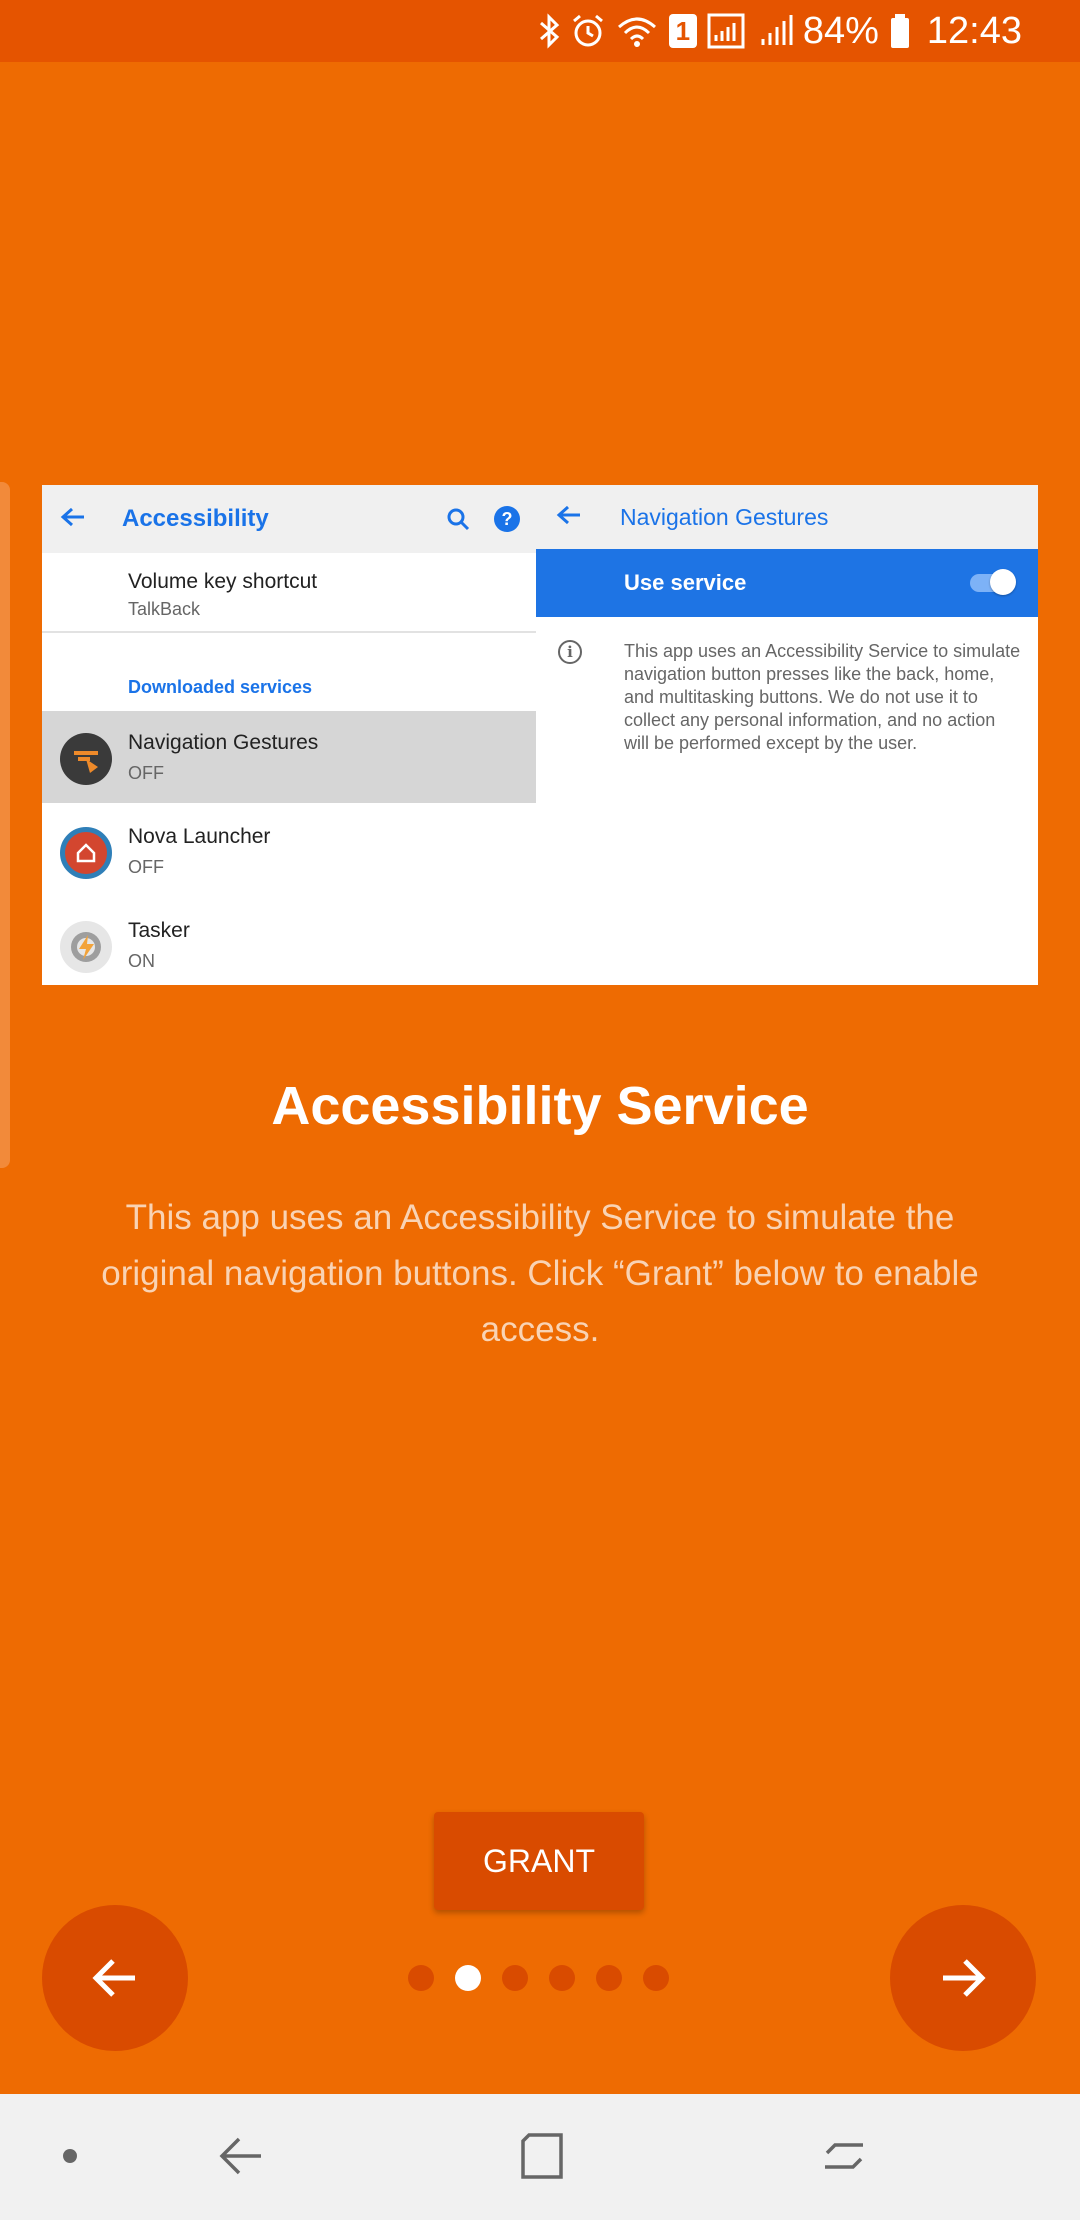 The width and height of the screenshot is (1080, 2220). What do you see at coordinates (70, 2156) in the screenshot?
I see `hide-nav-dot-icon` at bounding box center [70, 2156].